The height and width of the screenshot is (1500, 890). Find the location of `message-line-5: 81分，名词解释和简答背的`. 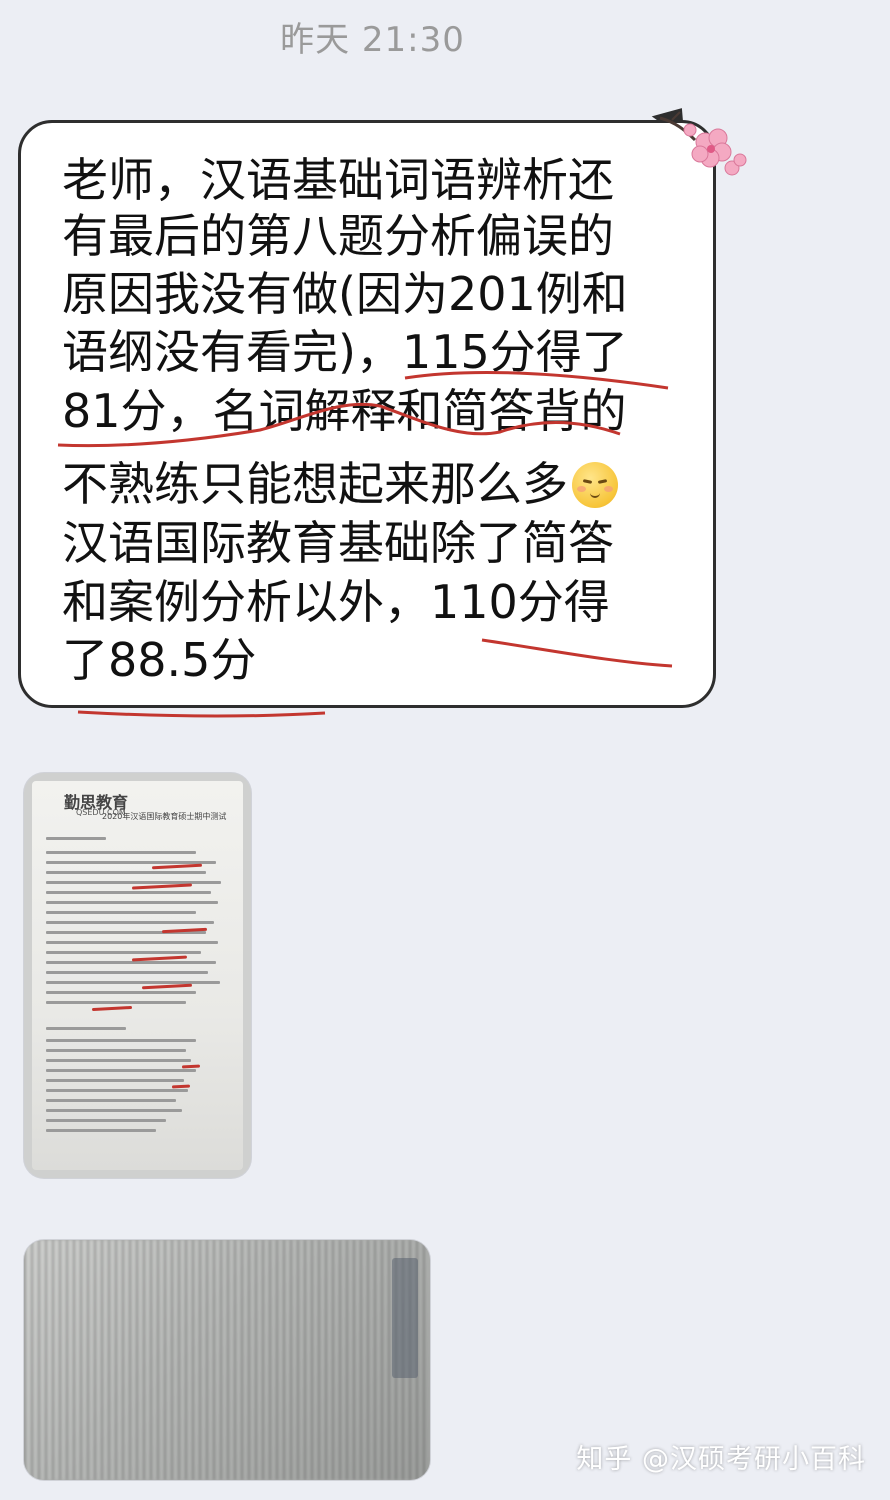

message-line-5: 81分，名词解释和简答背的 is located at coordinates (344, 411).